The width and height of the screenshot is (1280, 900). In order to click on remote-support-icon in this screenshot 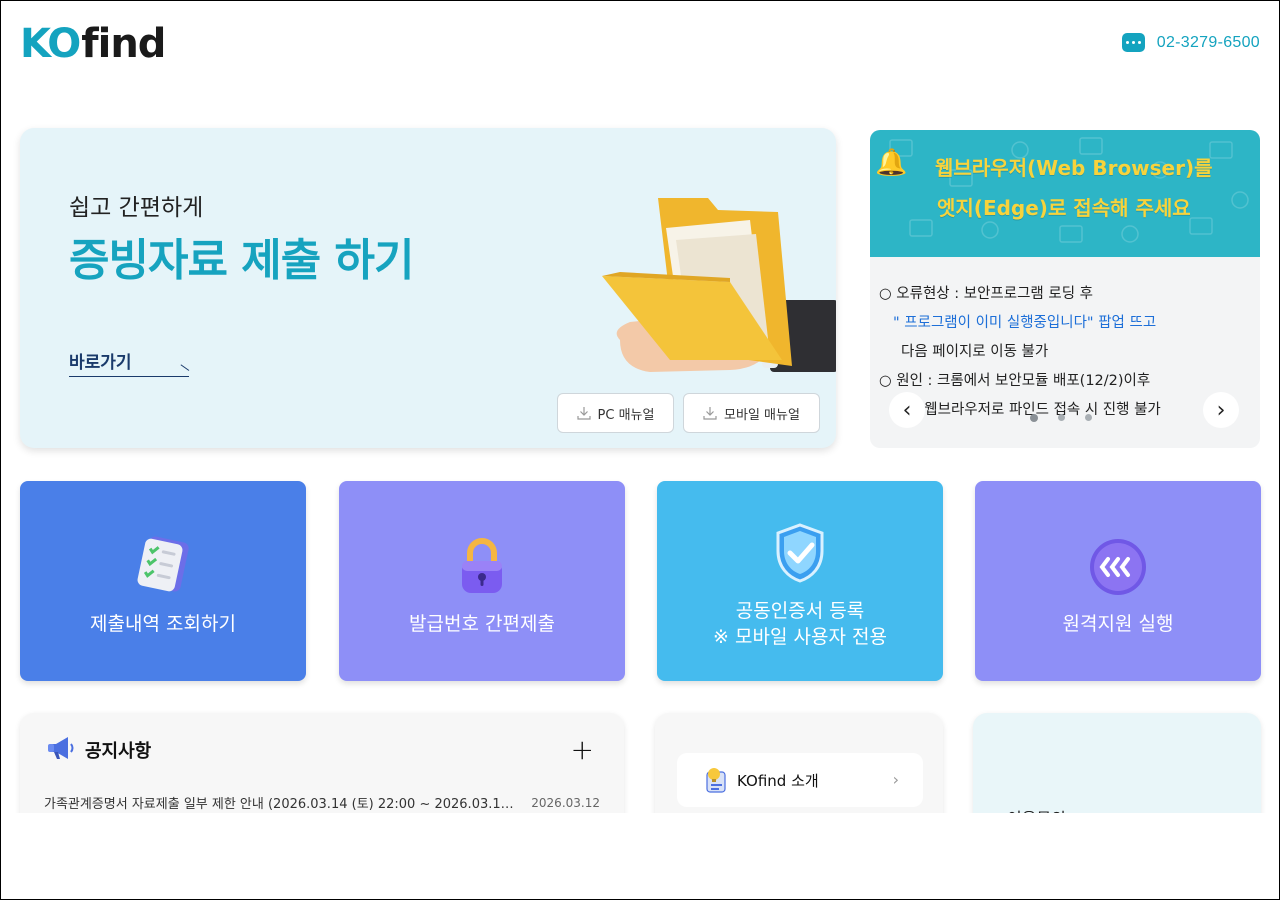, I will do `click(1118, 567)`.